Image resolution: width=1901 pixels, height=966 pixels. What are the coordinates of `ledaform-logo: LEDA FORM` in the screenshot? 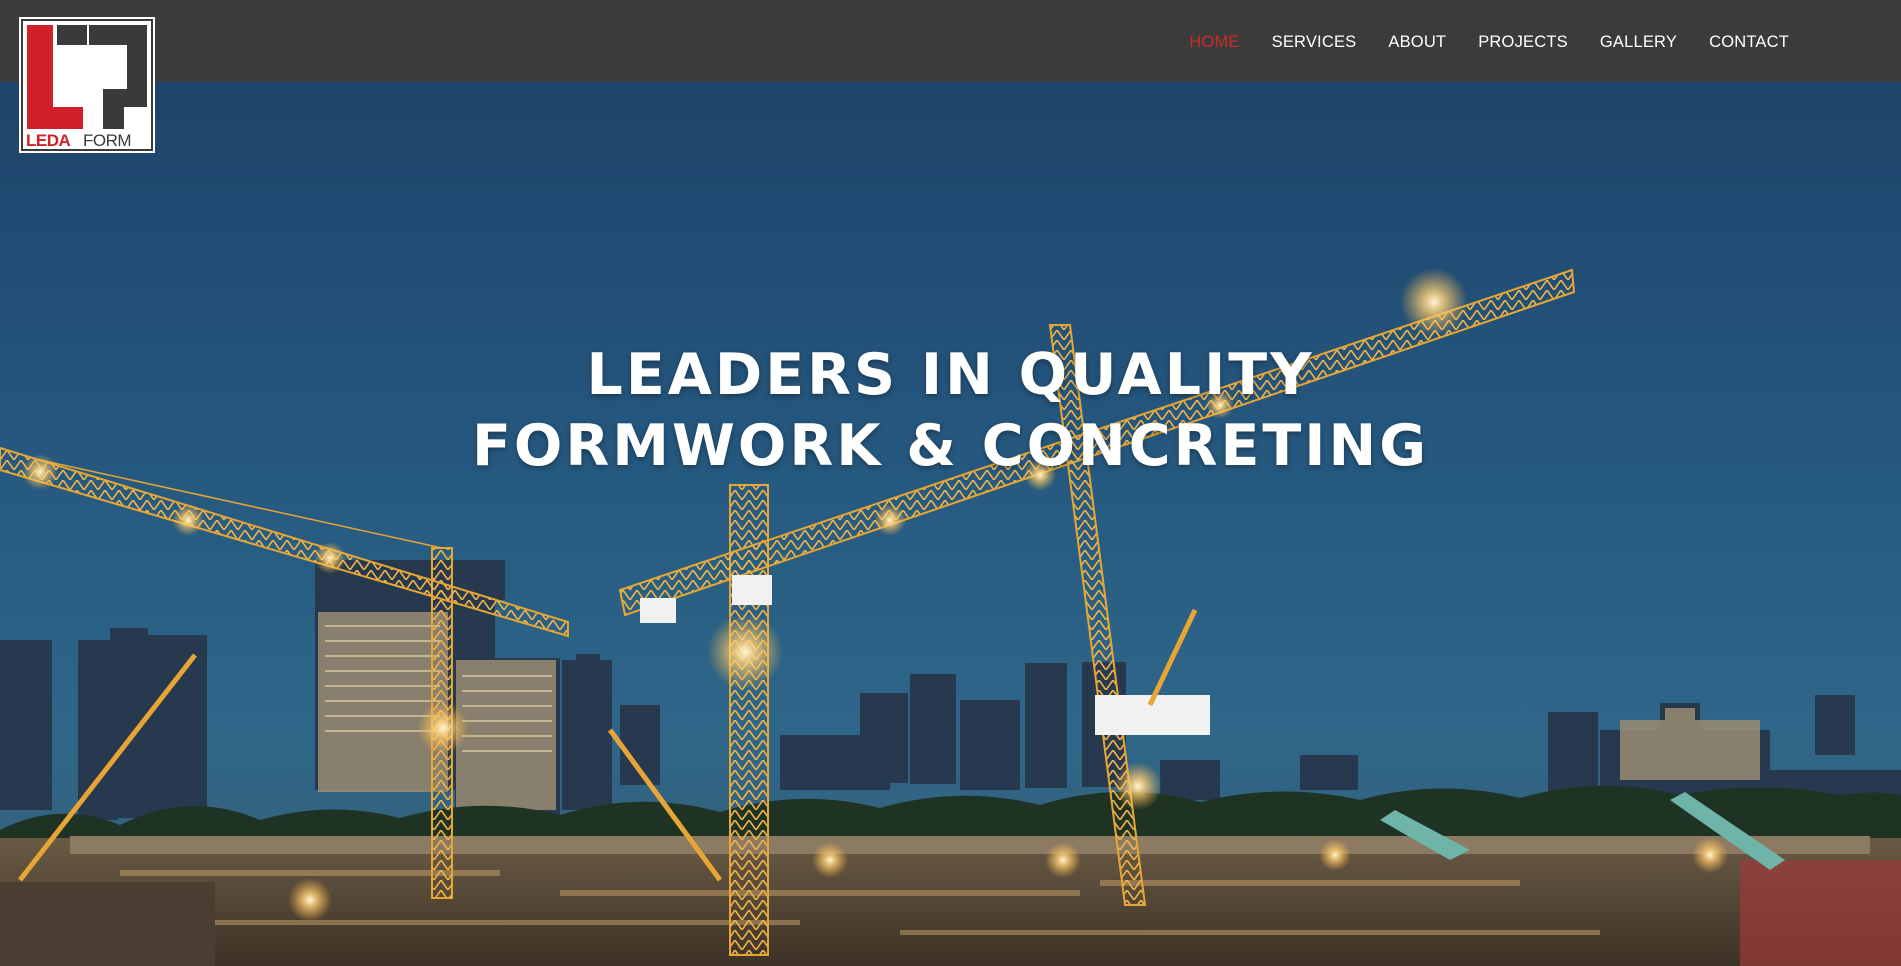 It's located at (87, 85).